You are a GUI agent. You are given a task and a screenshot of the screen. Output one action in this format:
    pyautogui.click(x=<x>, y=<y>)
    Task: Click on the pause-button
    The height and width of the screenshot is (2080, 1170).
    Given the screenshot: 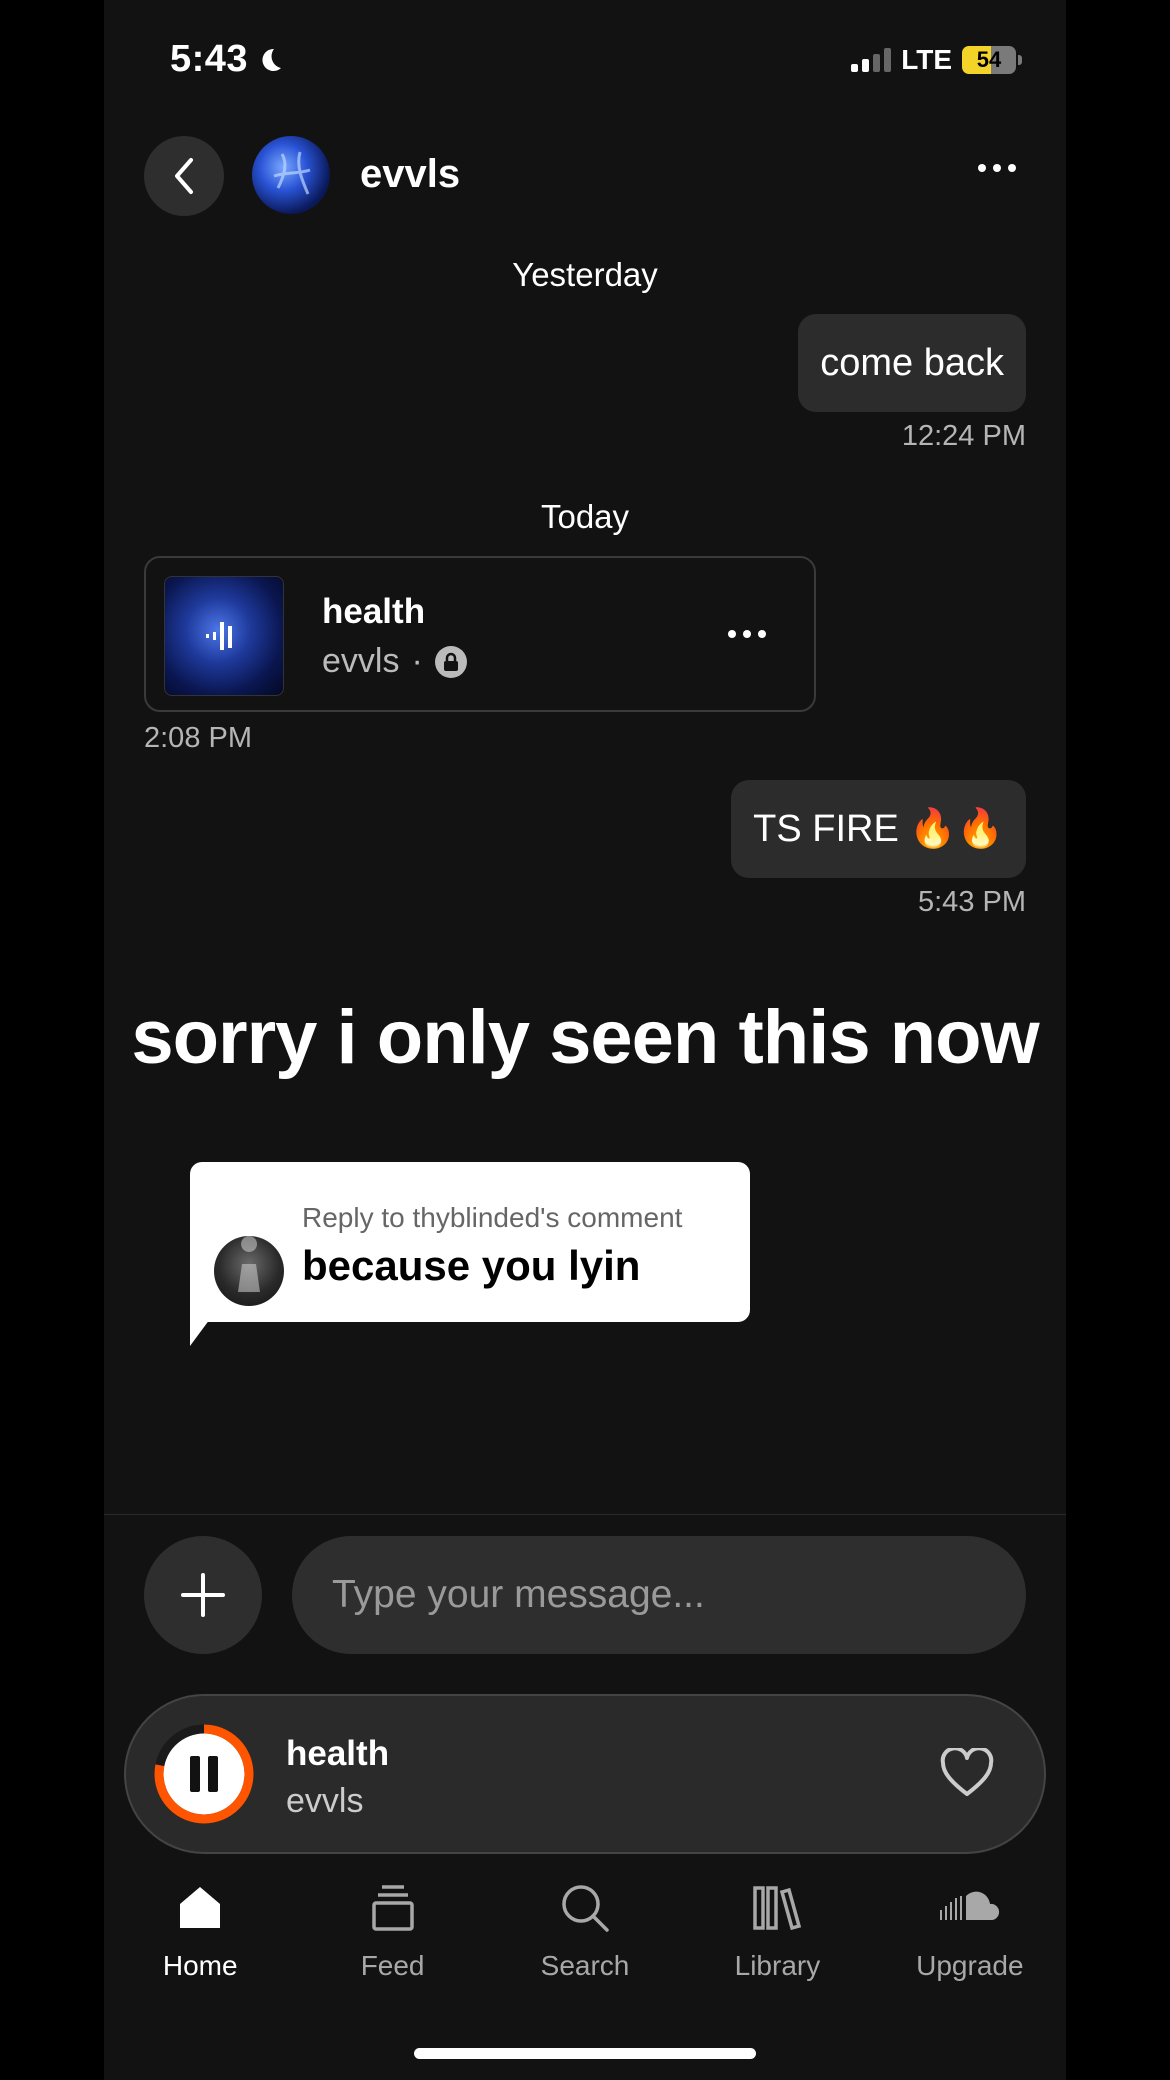 What is the action you would take?
    pyautogui.click(x=204, y=1774)
    